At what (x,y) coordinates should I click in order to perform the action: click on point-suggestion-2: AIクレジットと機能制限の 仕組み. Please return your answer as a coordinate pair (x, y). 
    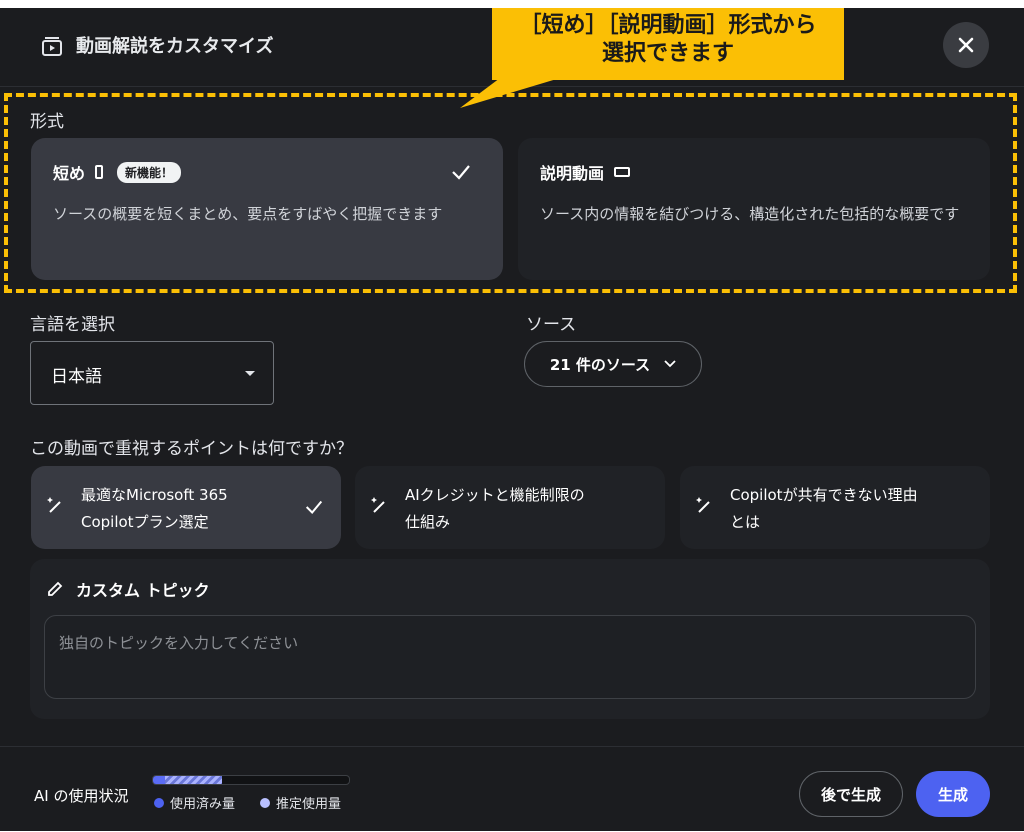
    Looking at the image, I should click on (510, 507).